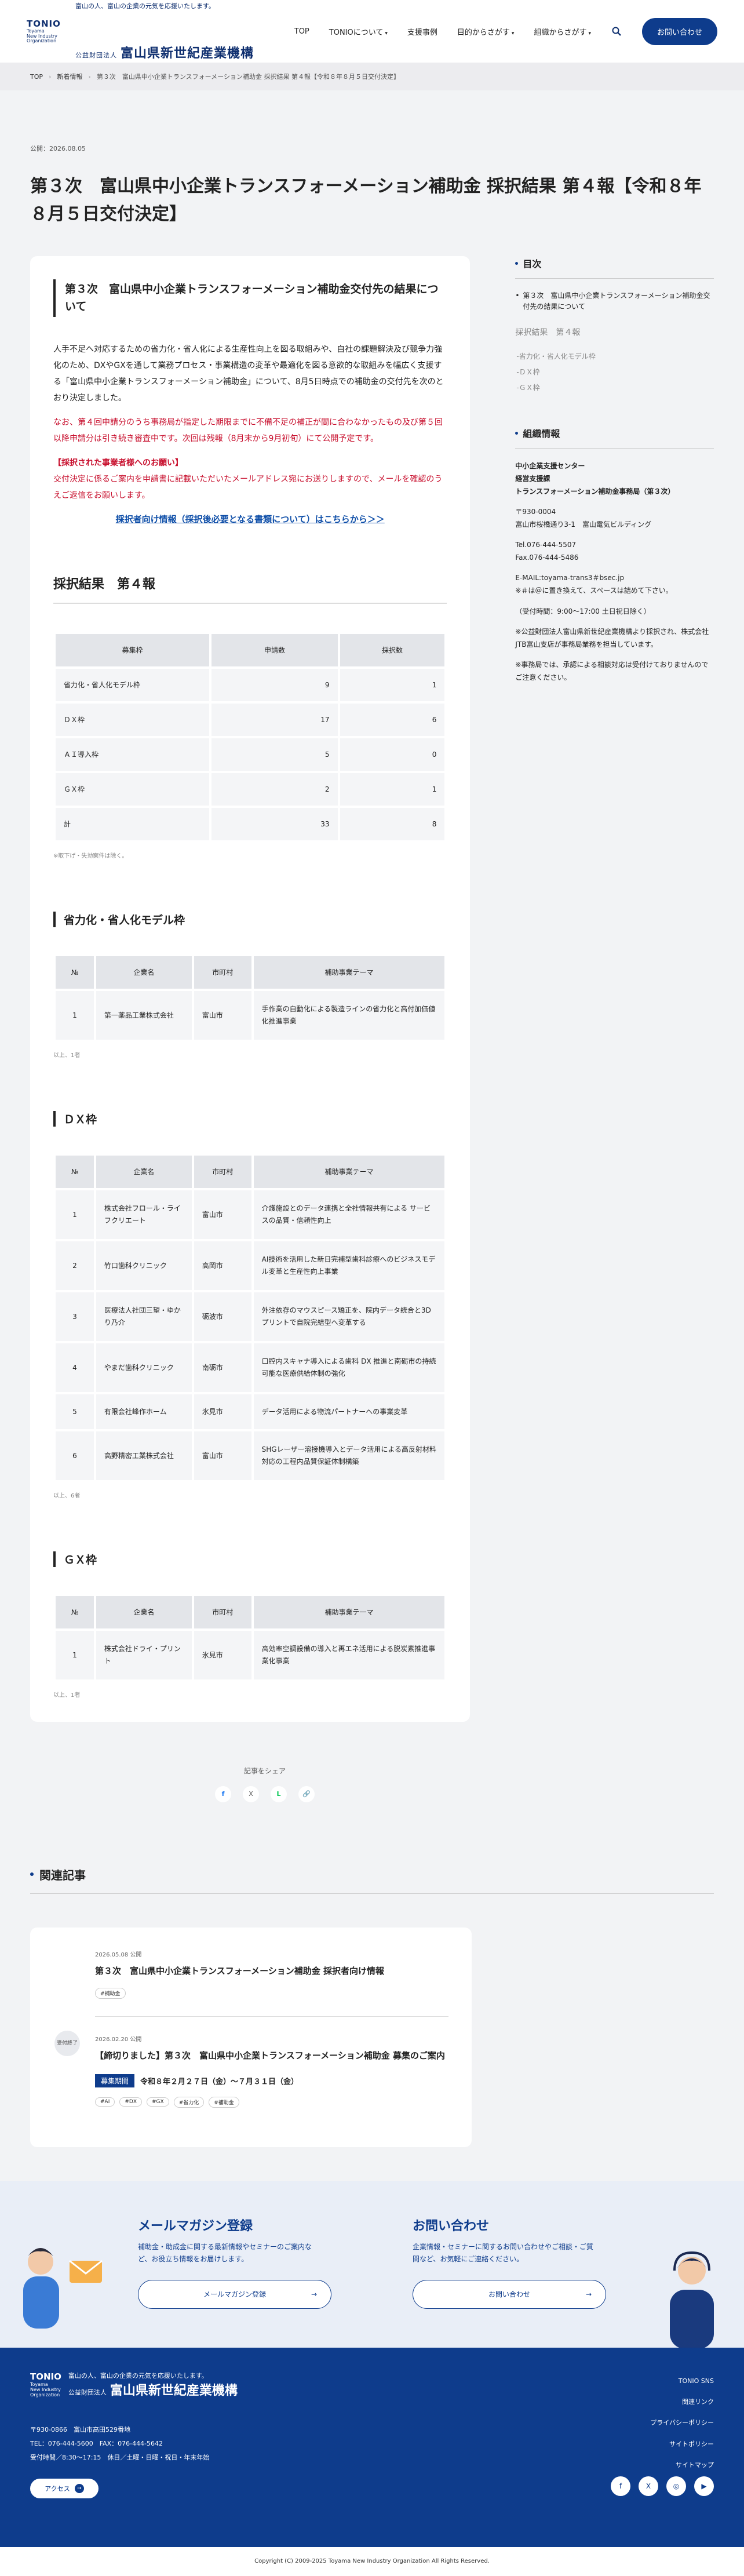 This screenshot has width=744, height=2576. I want to click on related-date: 2026.05.08 公開, so click(118, 1954).